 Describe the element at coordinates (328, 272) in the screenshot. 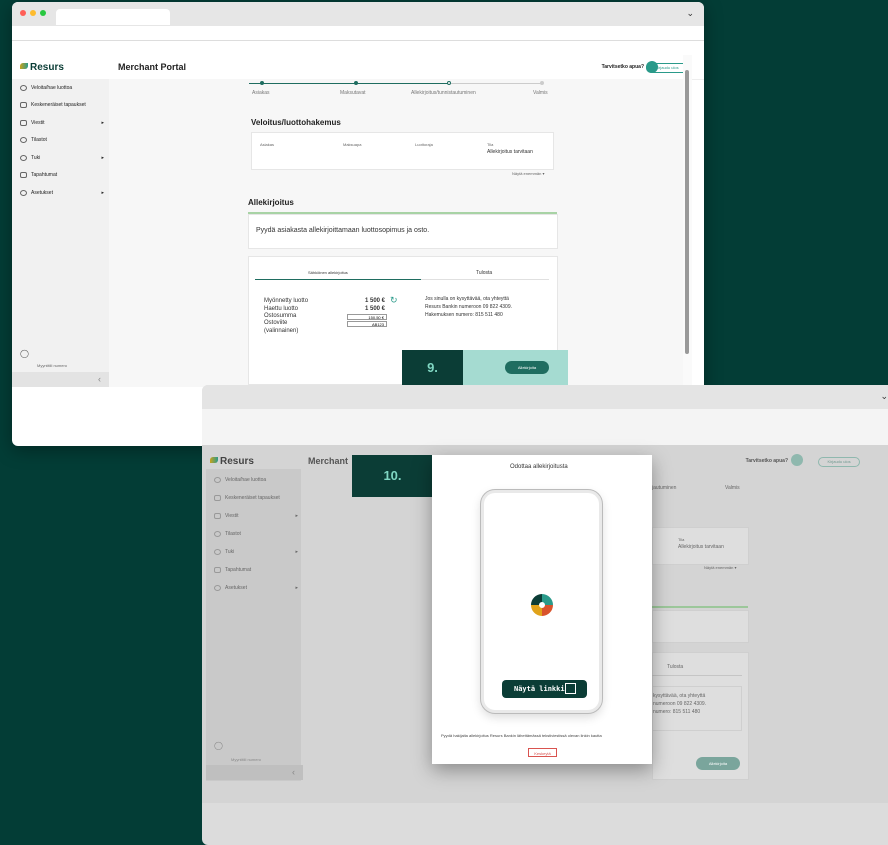

I see `tab-electronic: Sähköinen allekirjoitus` at that location.